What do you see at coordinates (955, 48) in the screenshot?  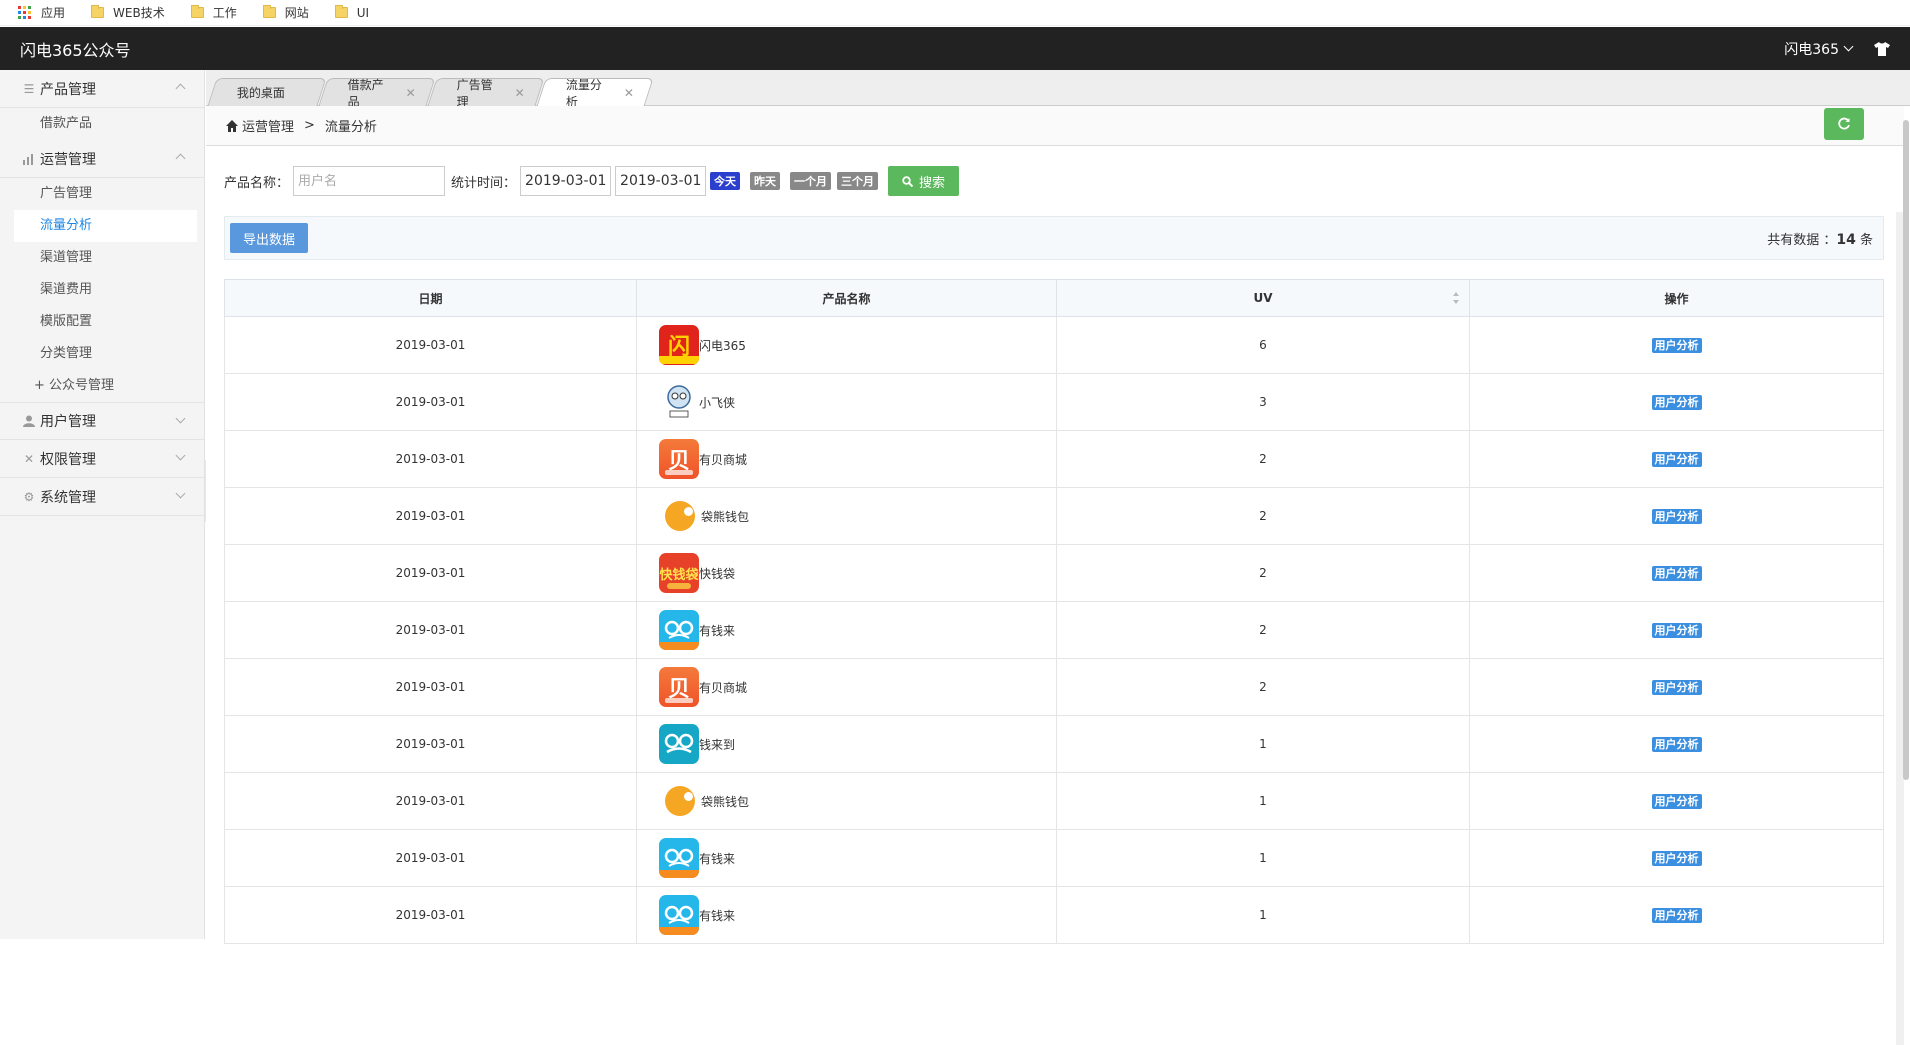 I see `top-header: 闪电365公众号 闪电365` at bounding box center [955, 48].